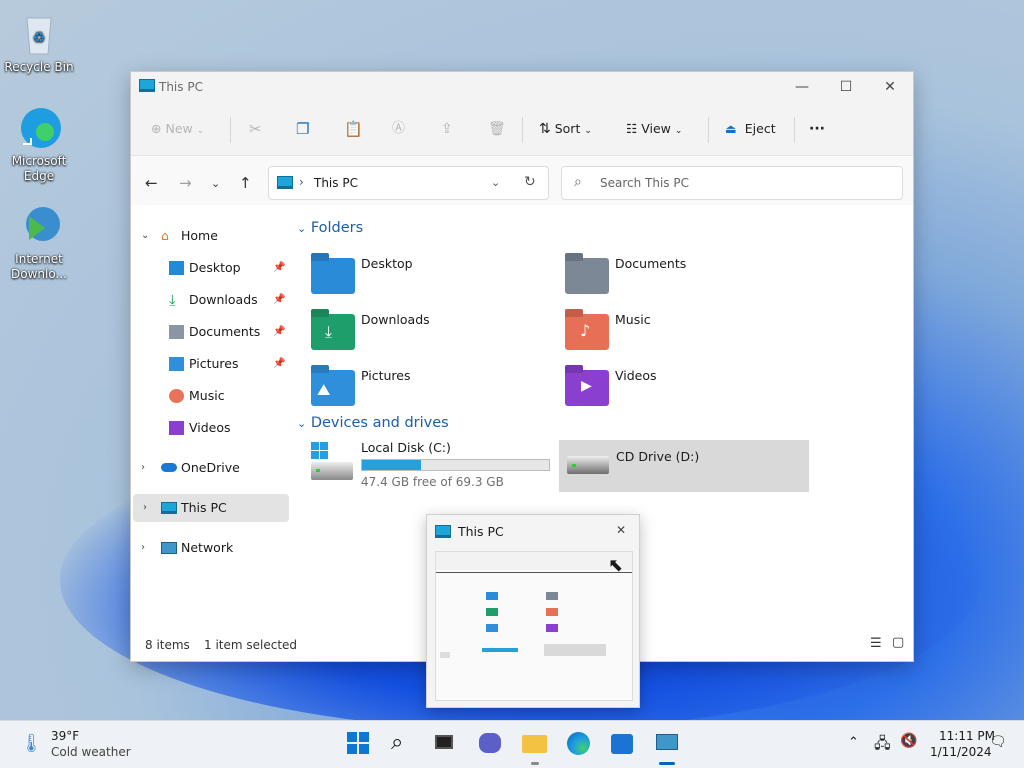 This screenshot has width=1024, height=768. I want to click on expanded-chevron-icon: ⌄, so click(145, 236).